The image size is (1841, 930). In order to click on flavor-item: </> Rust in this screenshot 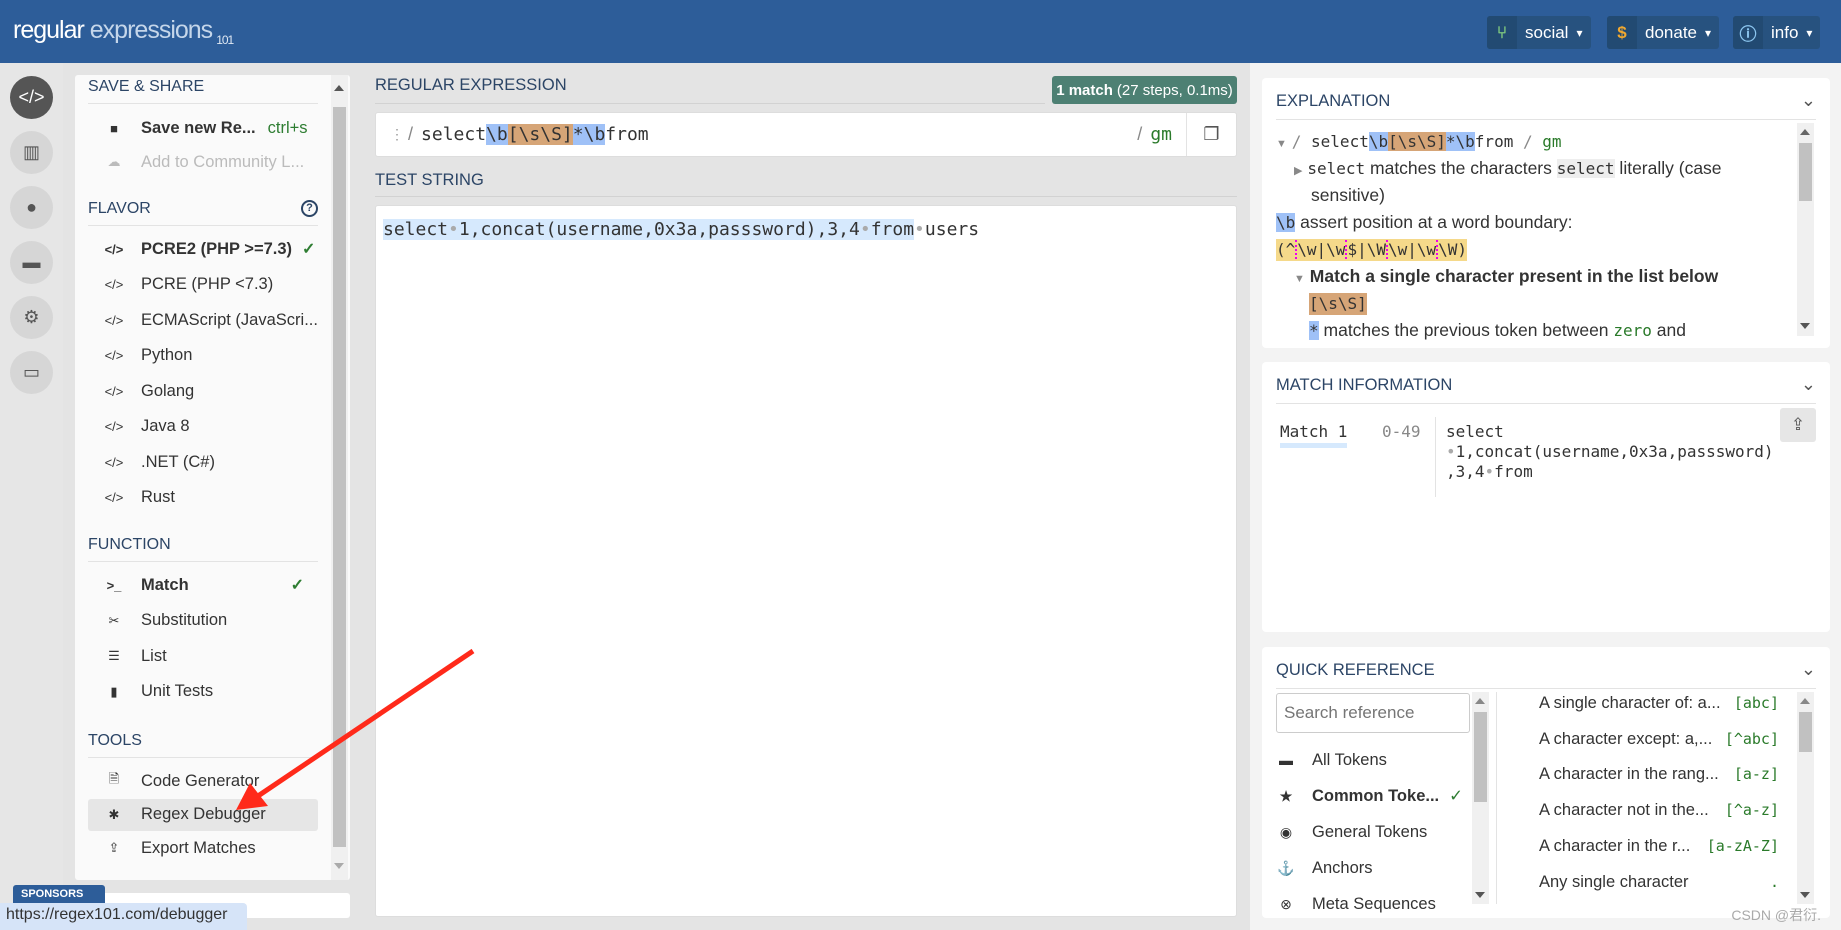, I will do `click(203, 498)`.